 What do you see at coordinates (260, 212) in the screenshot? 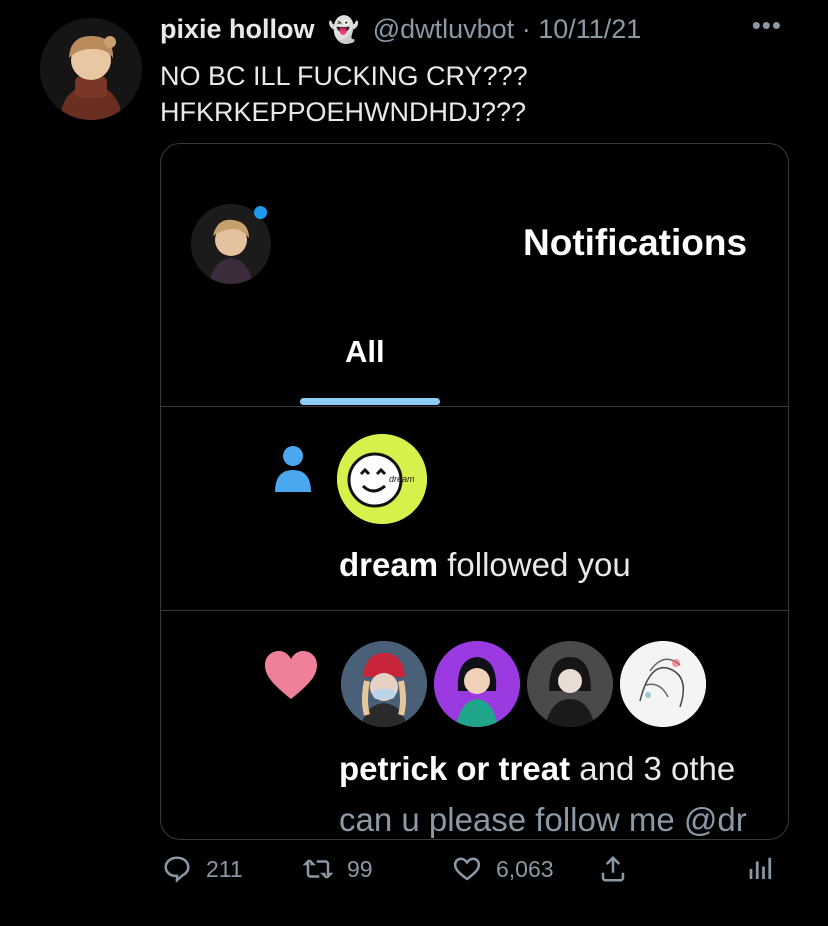
I see `unread-dot` at bounding box center [260, 212].